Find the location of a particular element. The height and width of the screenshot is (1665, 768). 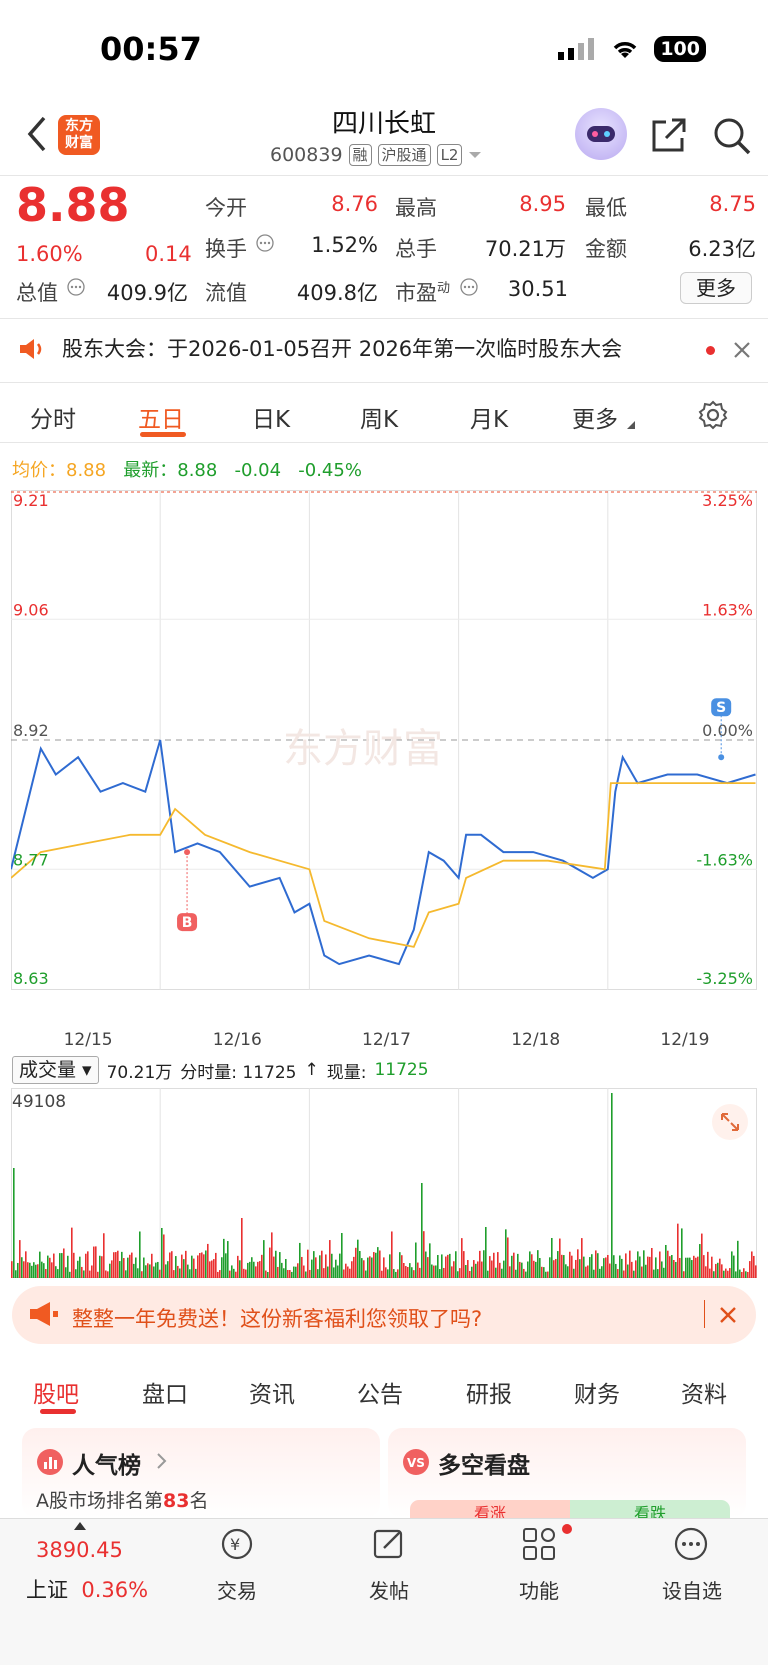

settings-gear-icon is located at coordinates (713, 415).